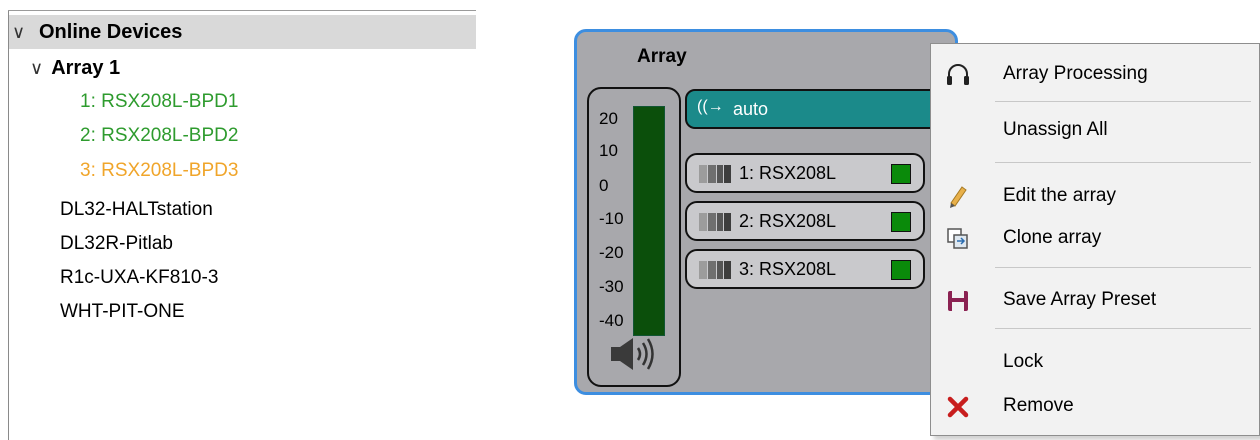  Describe the element at coordinates (662, 56) in the screenshot. I see `array-title: Array` at that location.